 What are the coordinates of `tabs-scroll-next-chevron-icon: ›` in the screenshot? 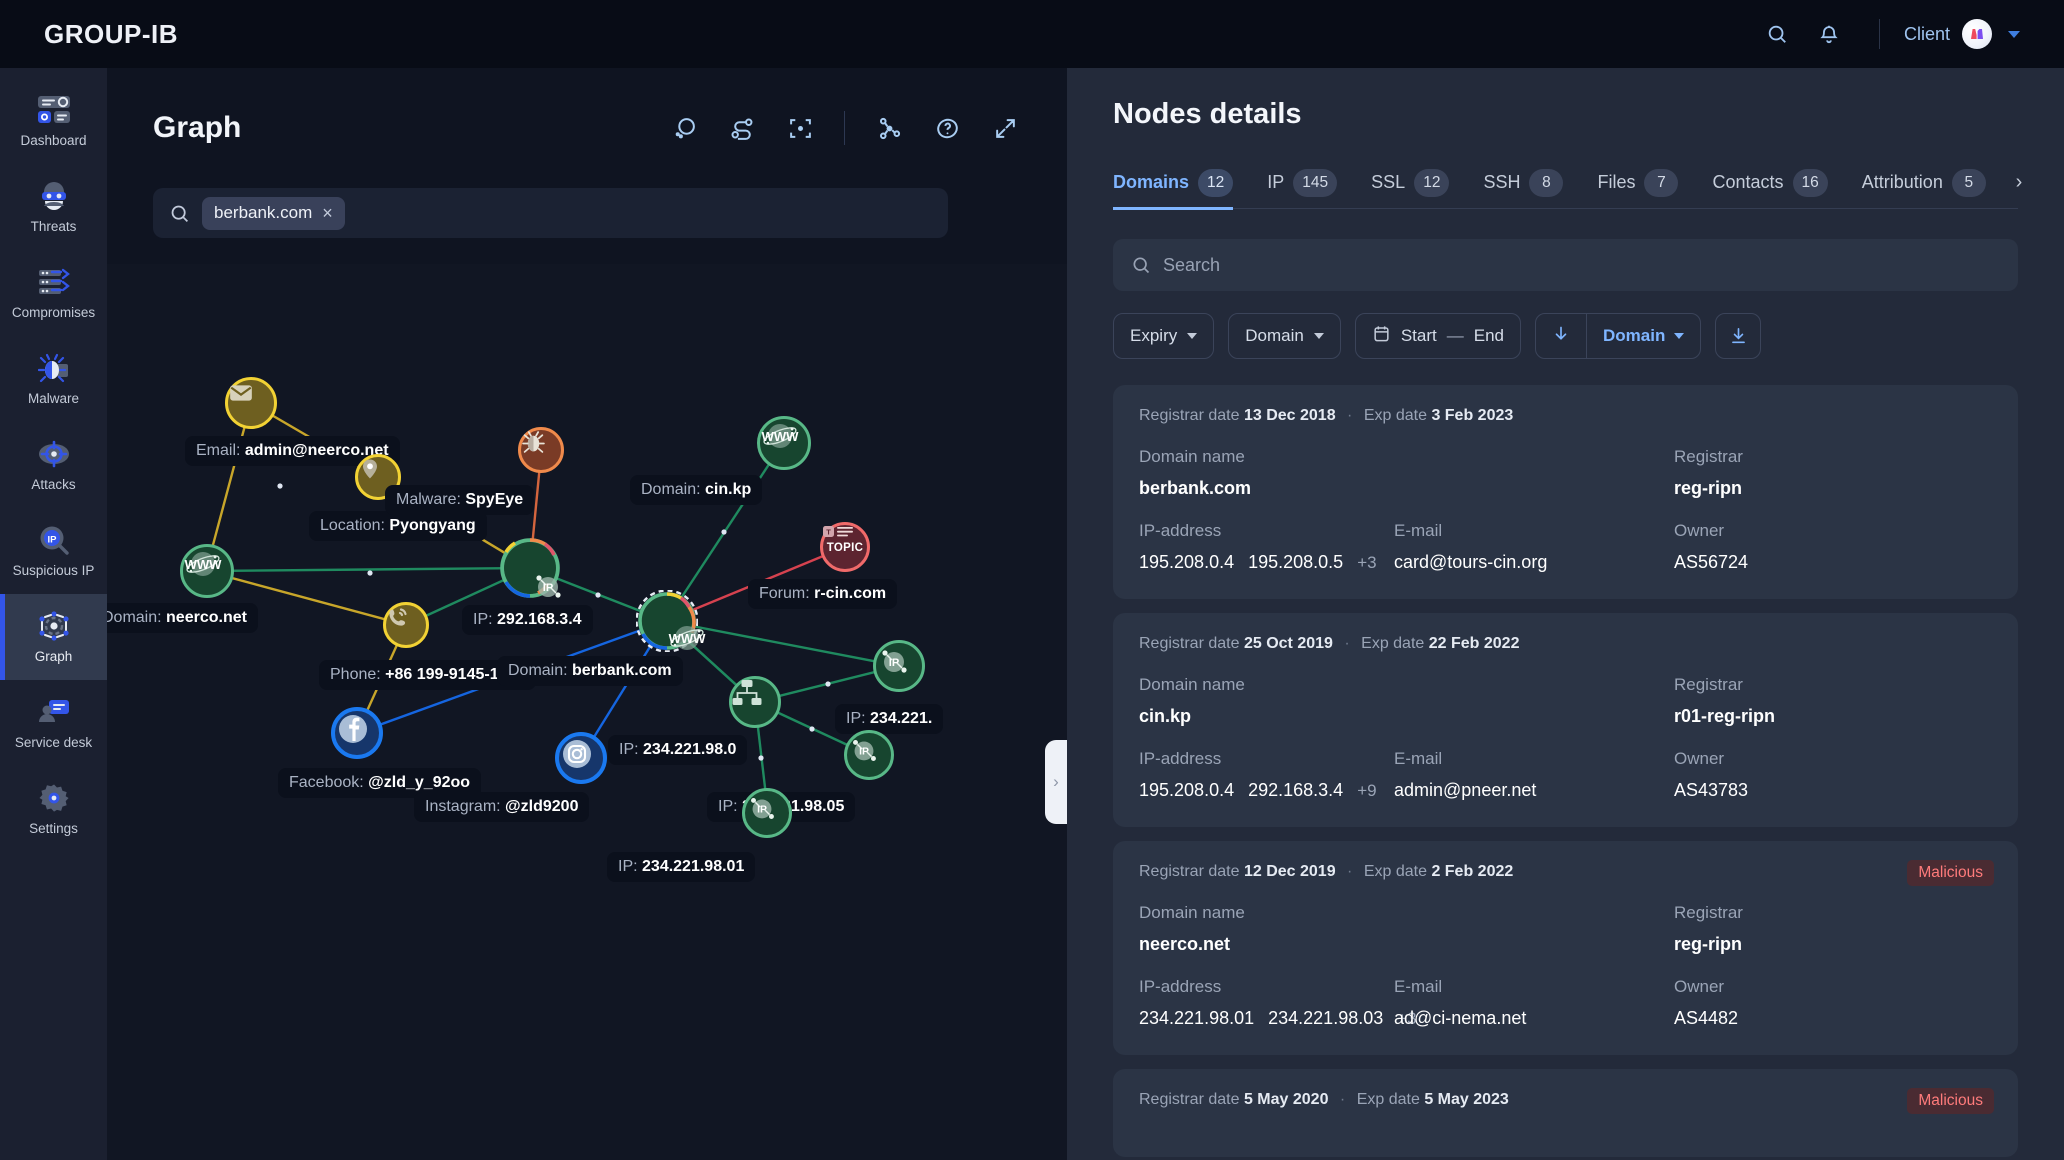 It's located at (2019, 182).